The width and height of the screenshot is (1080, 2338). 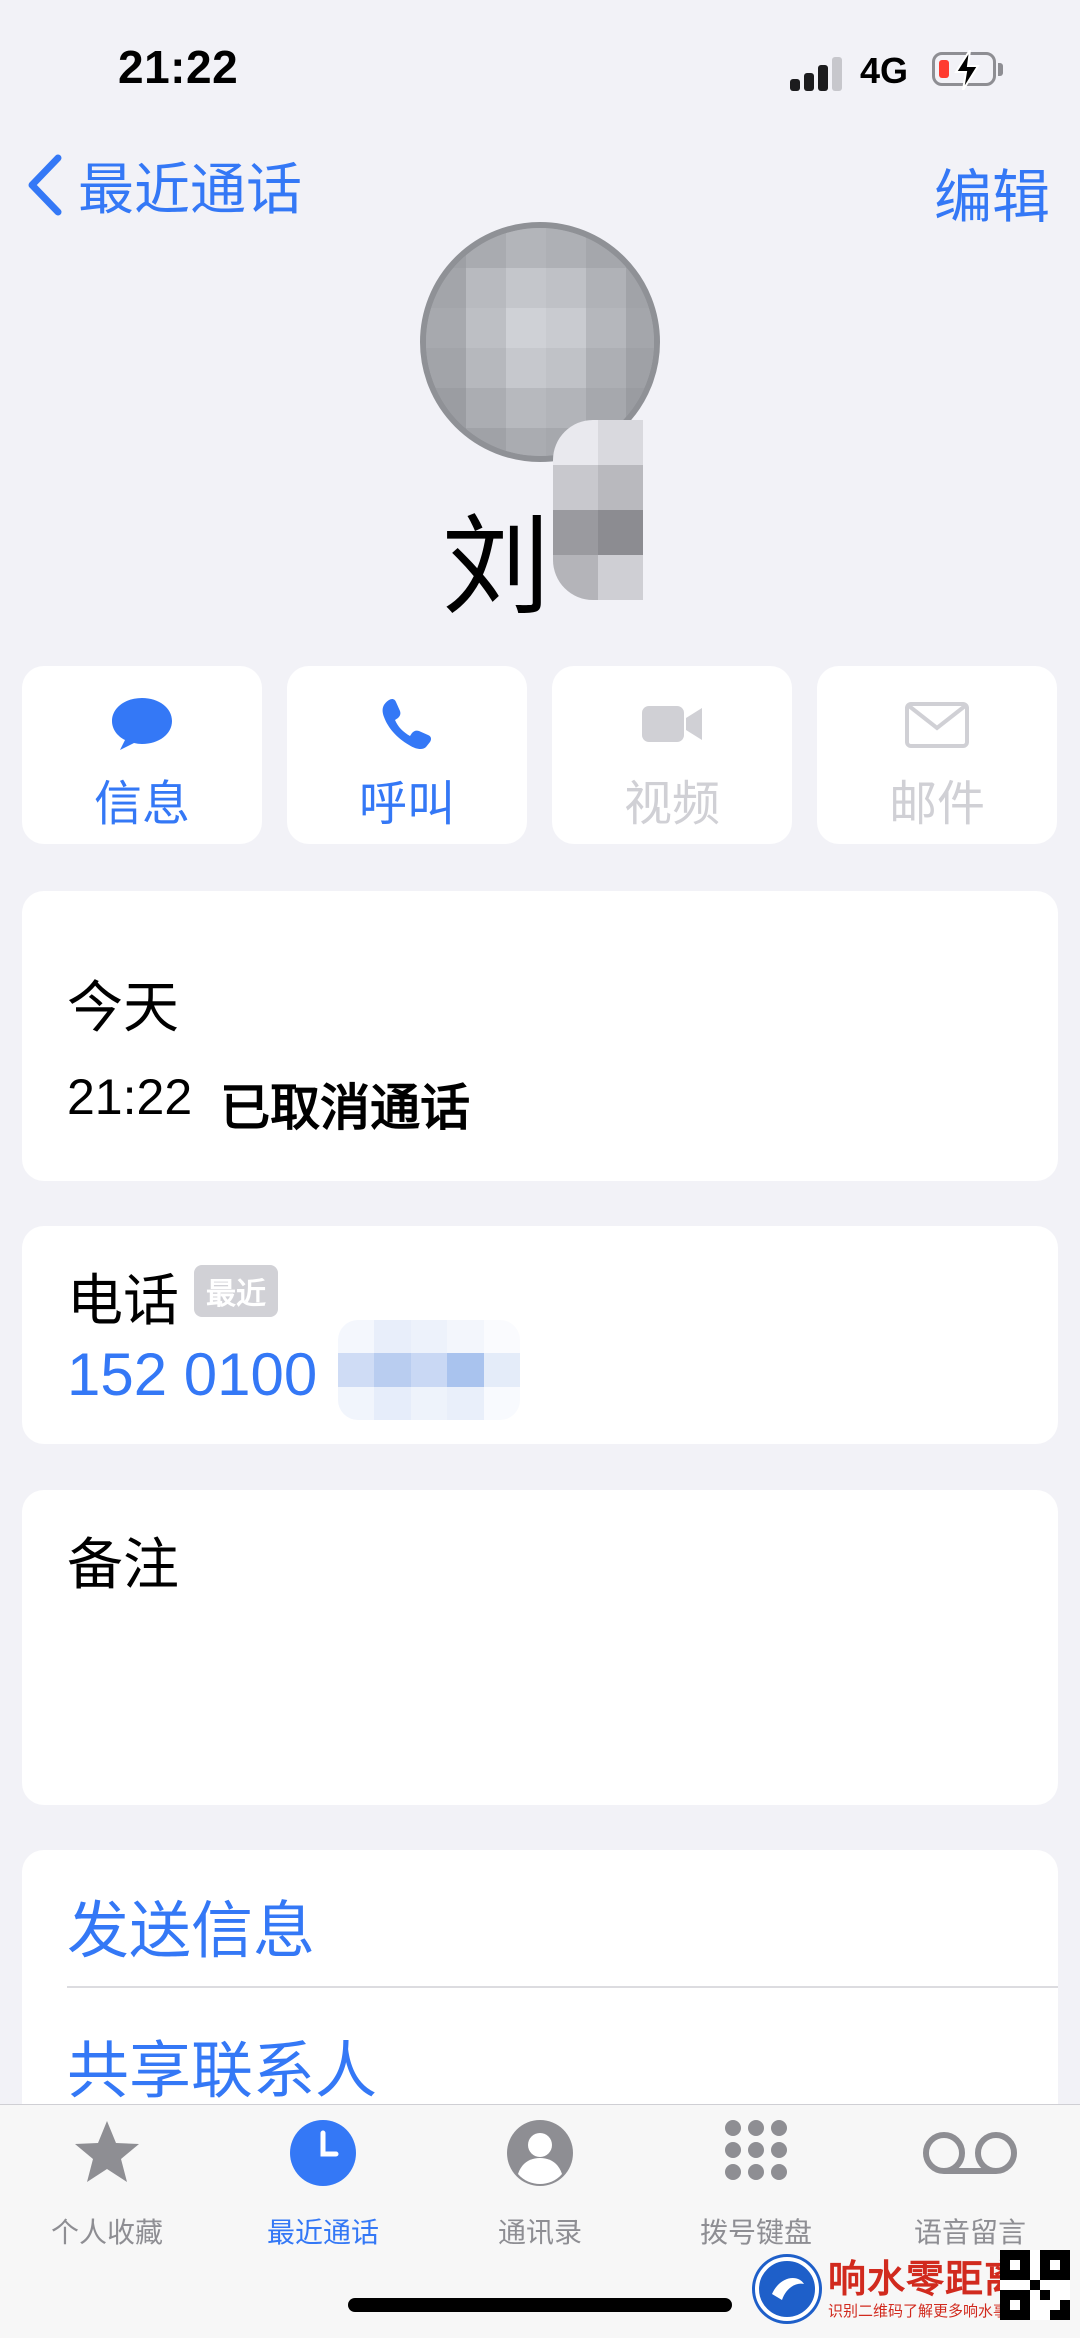 What do you see at coordinates (107, 2184) in the screenshot?
I see `tab-favorites: 个人收藏` at bounding box center [107, 2184].